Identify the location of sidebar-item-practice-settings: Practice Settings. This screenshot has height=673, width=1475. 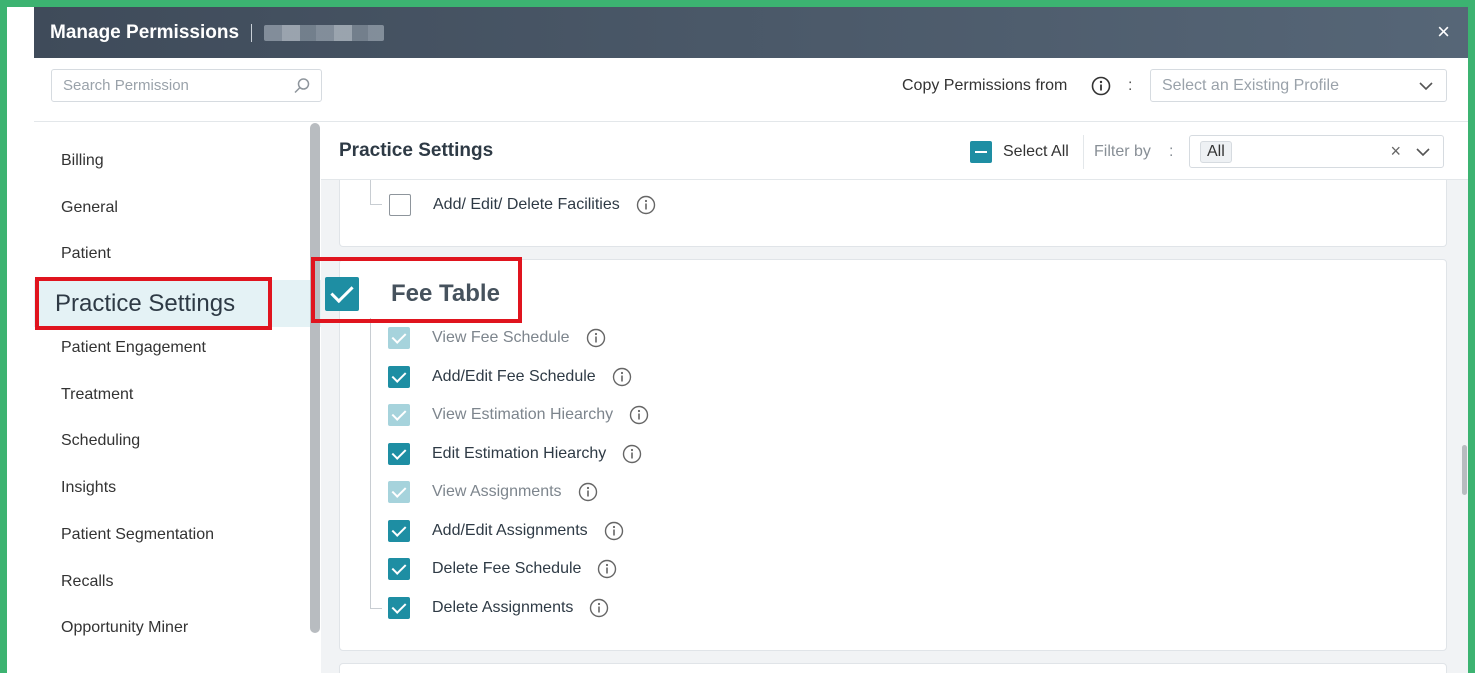
(153, 303).